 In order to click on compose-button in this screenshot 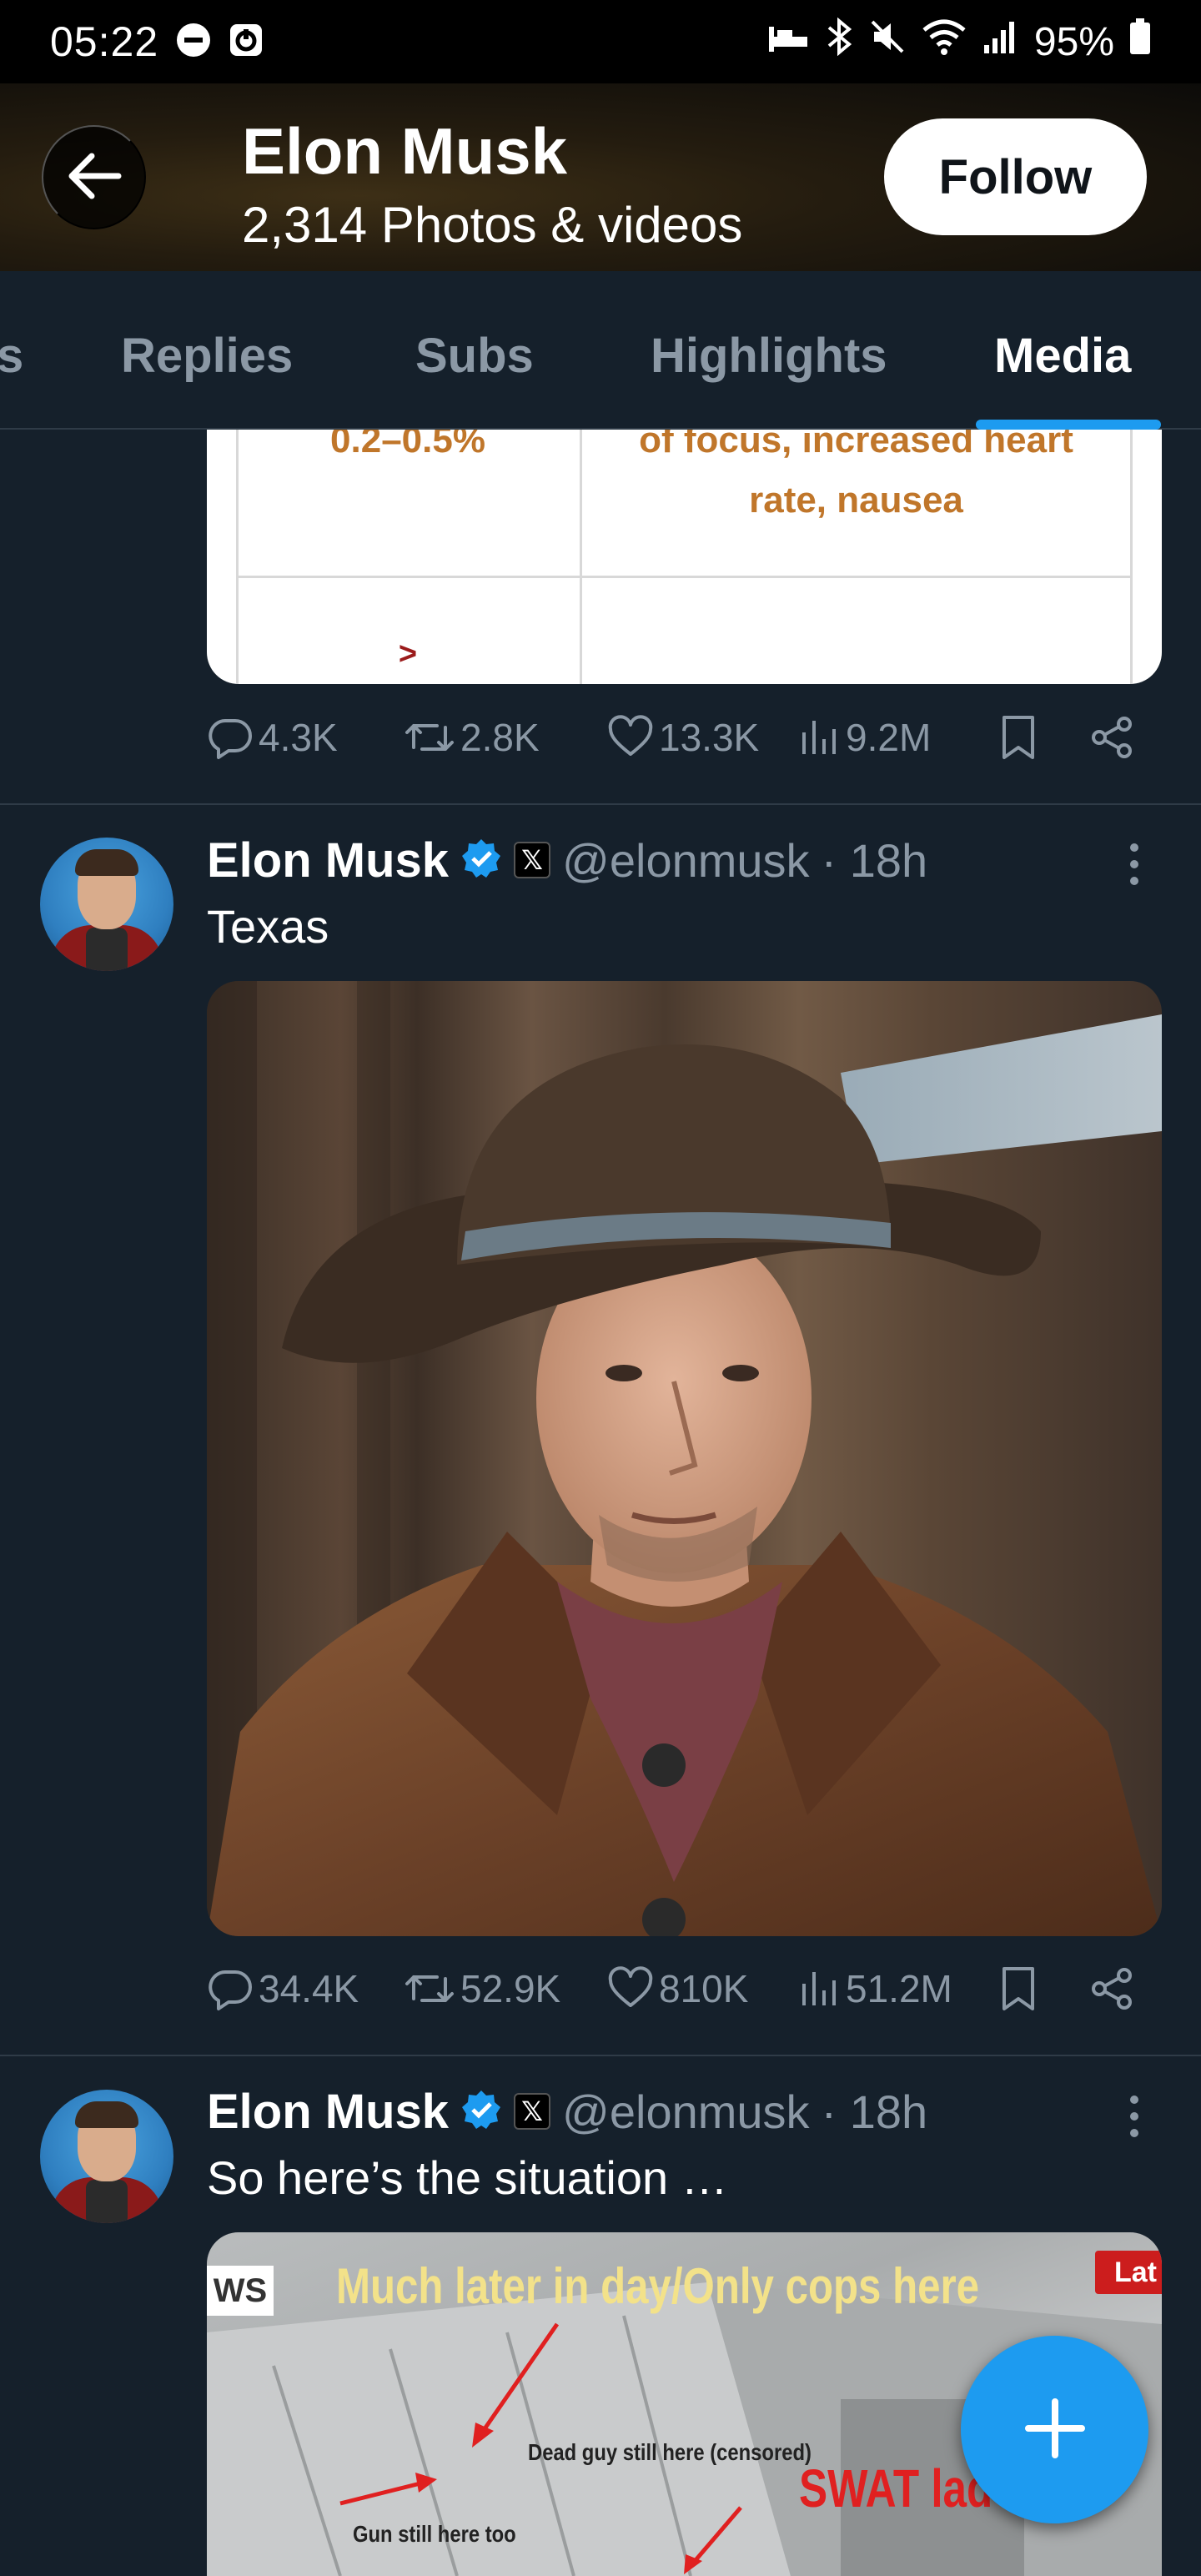, I will do `click(1054, 2429)`.